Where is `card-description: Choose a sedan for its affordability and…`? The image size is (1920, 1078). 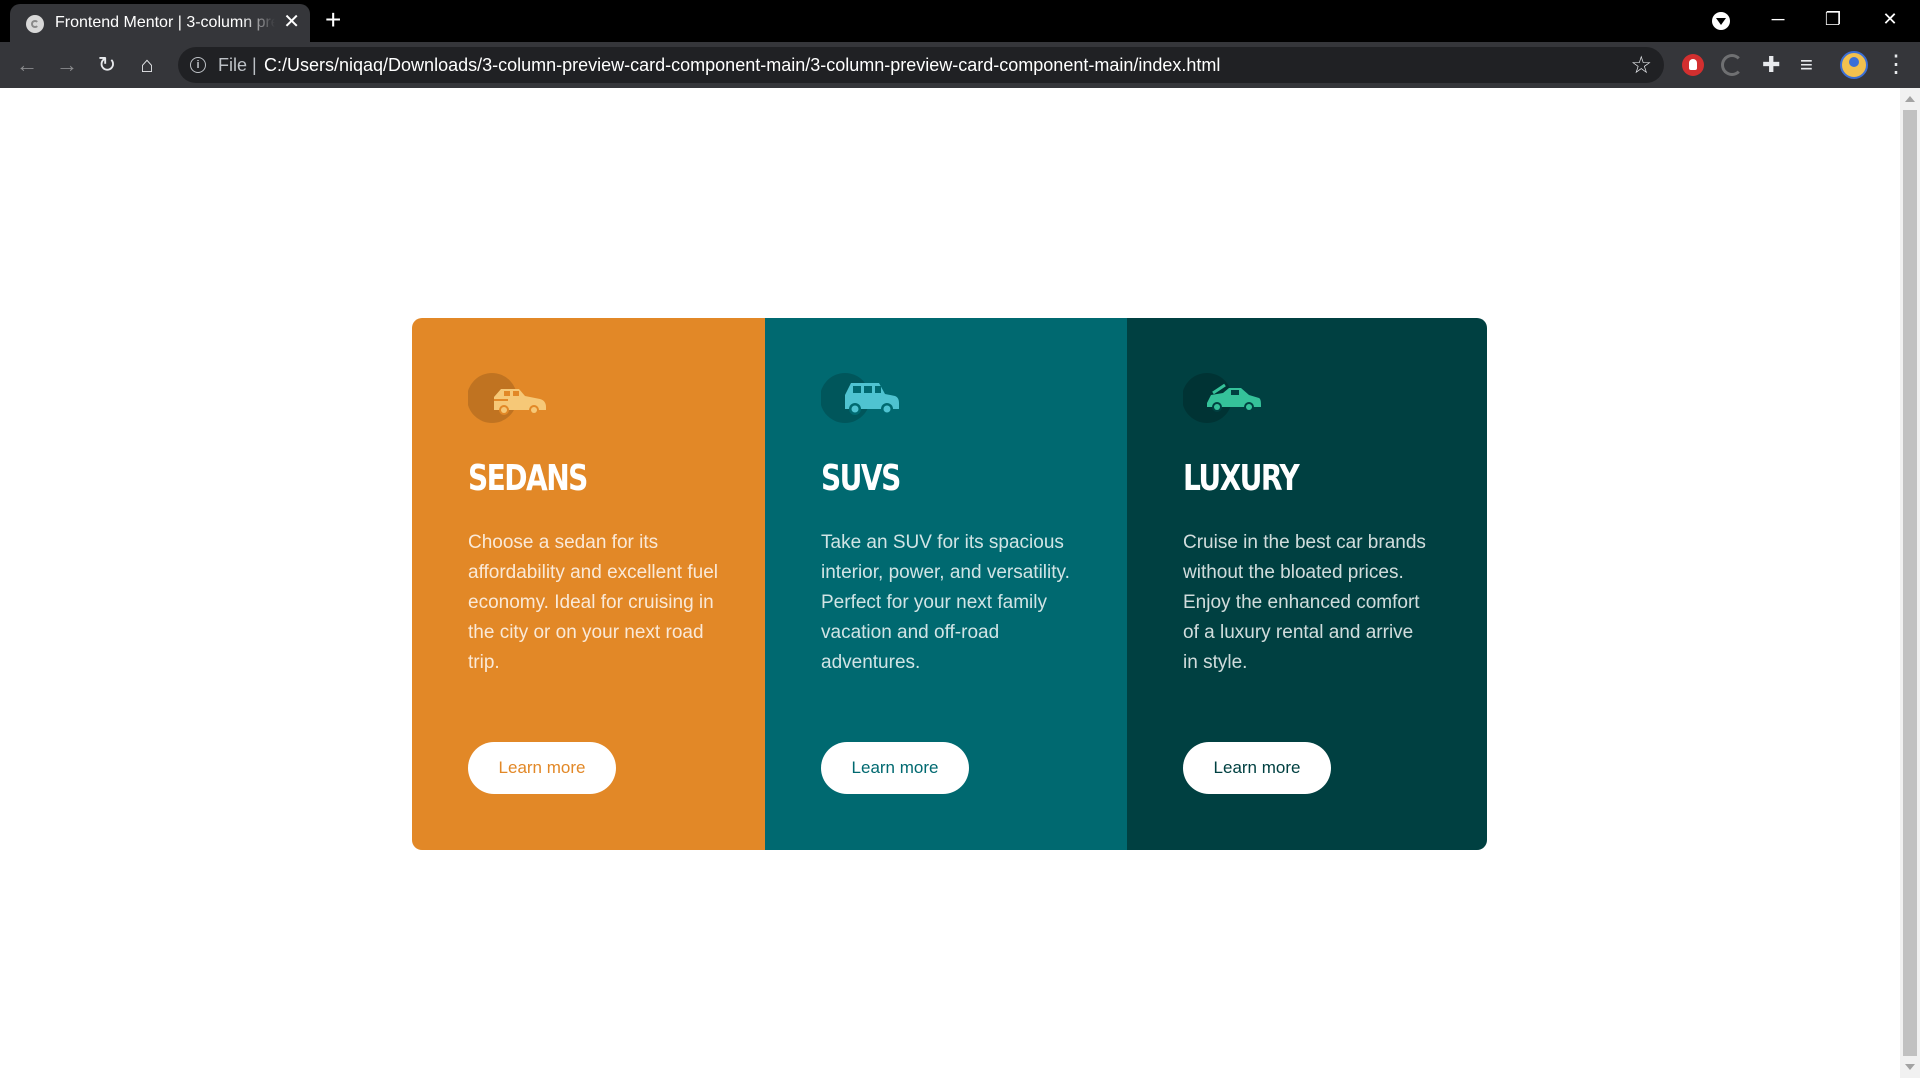 card-description: Choose a sedan for its affordability and… is located at coordinates (593, 602).